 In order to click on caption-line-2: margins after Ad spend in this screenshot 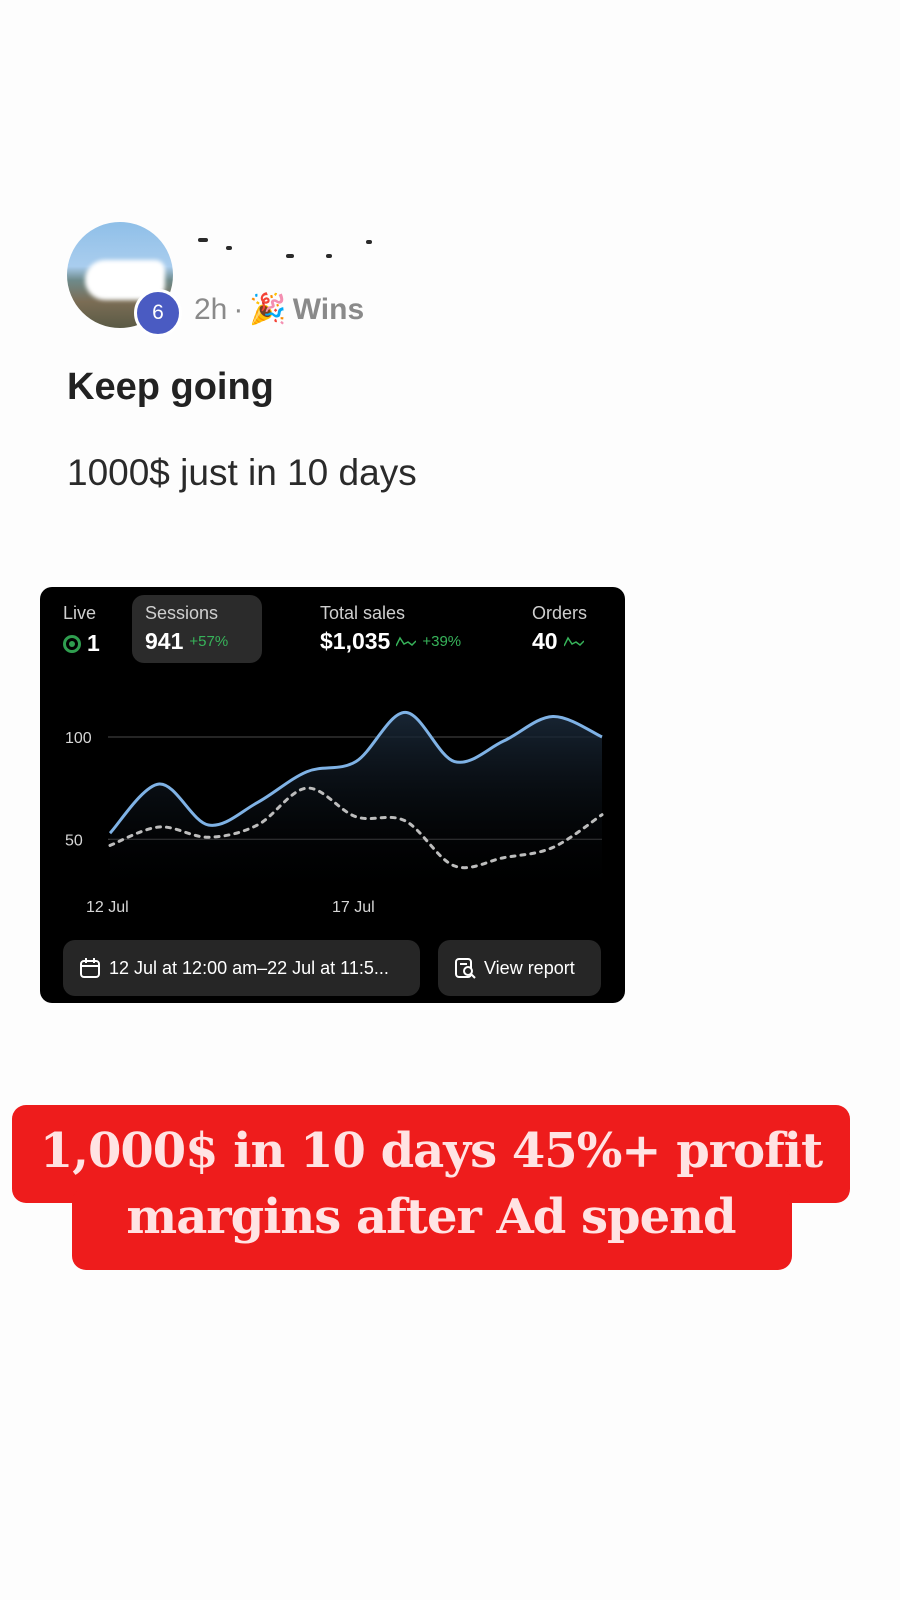, I will do `click(431, 1217)`.